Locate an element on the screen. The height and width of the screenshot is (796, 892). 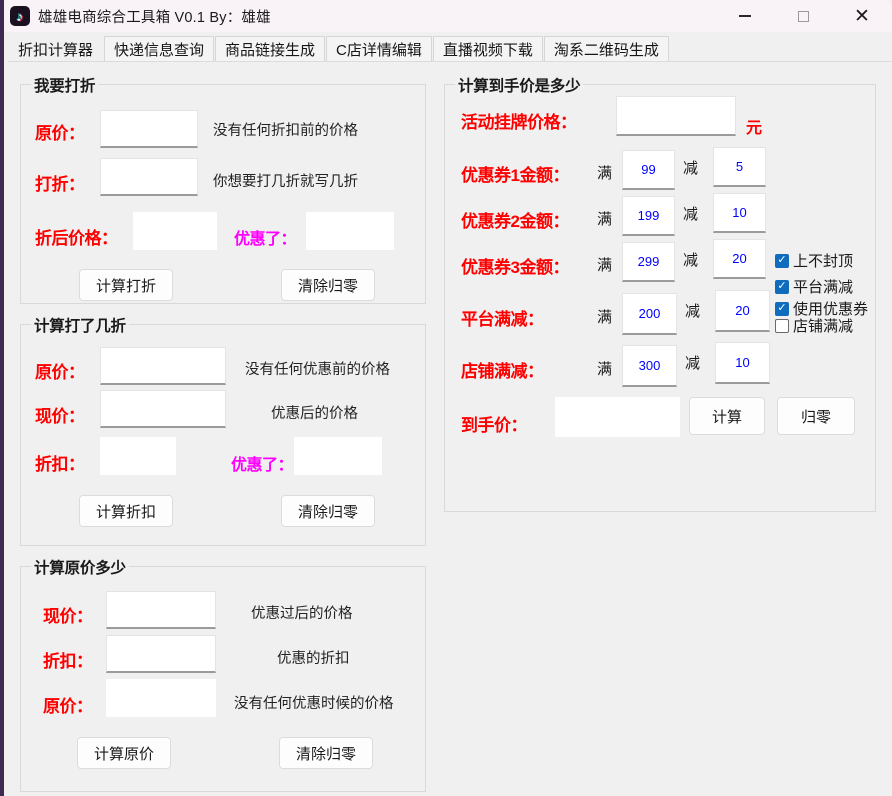
platform-threshold-input: 200 is located at coordinates (649, 314).